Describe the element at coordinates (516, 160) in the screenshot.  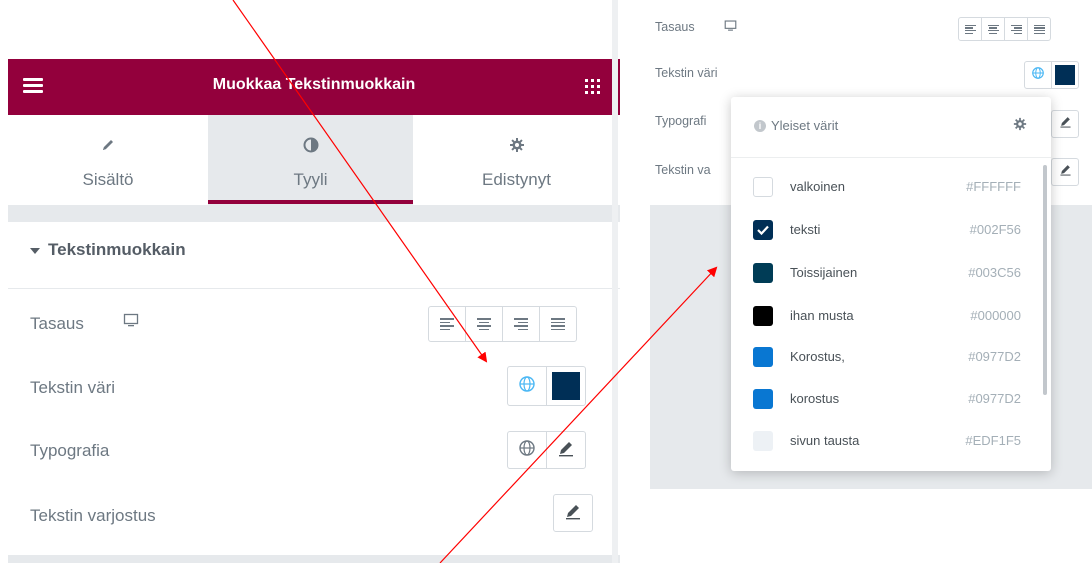
I see `tab-advanced: Edistynyt` at that location.